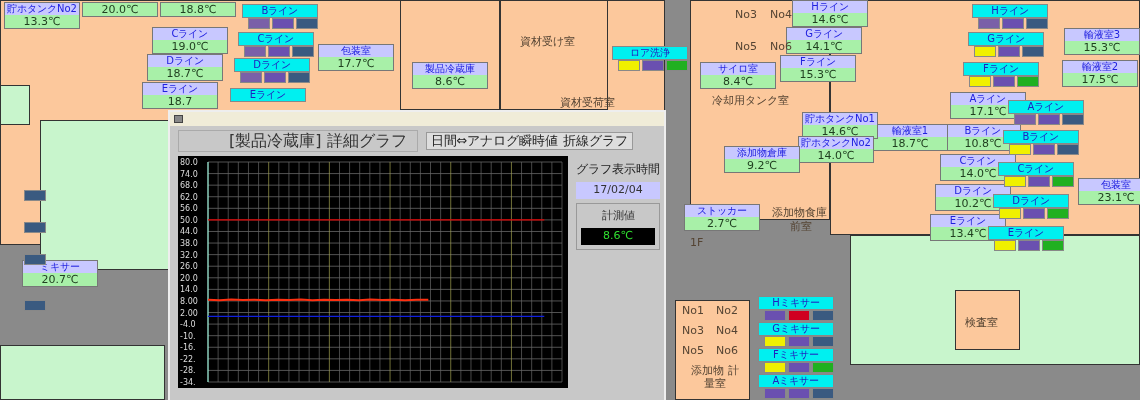 The height and width of the screenshot is (400, 1140). I want to click on room-outline, so click(987, 320).